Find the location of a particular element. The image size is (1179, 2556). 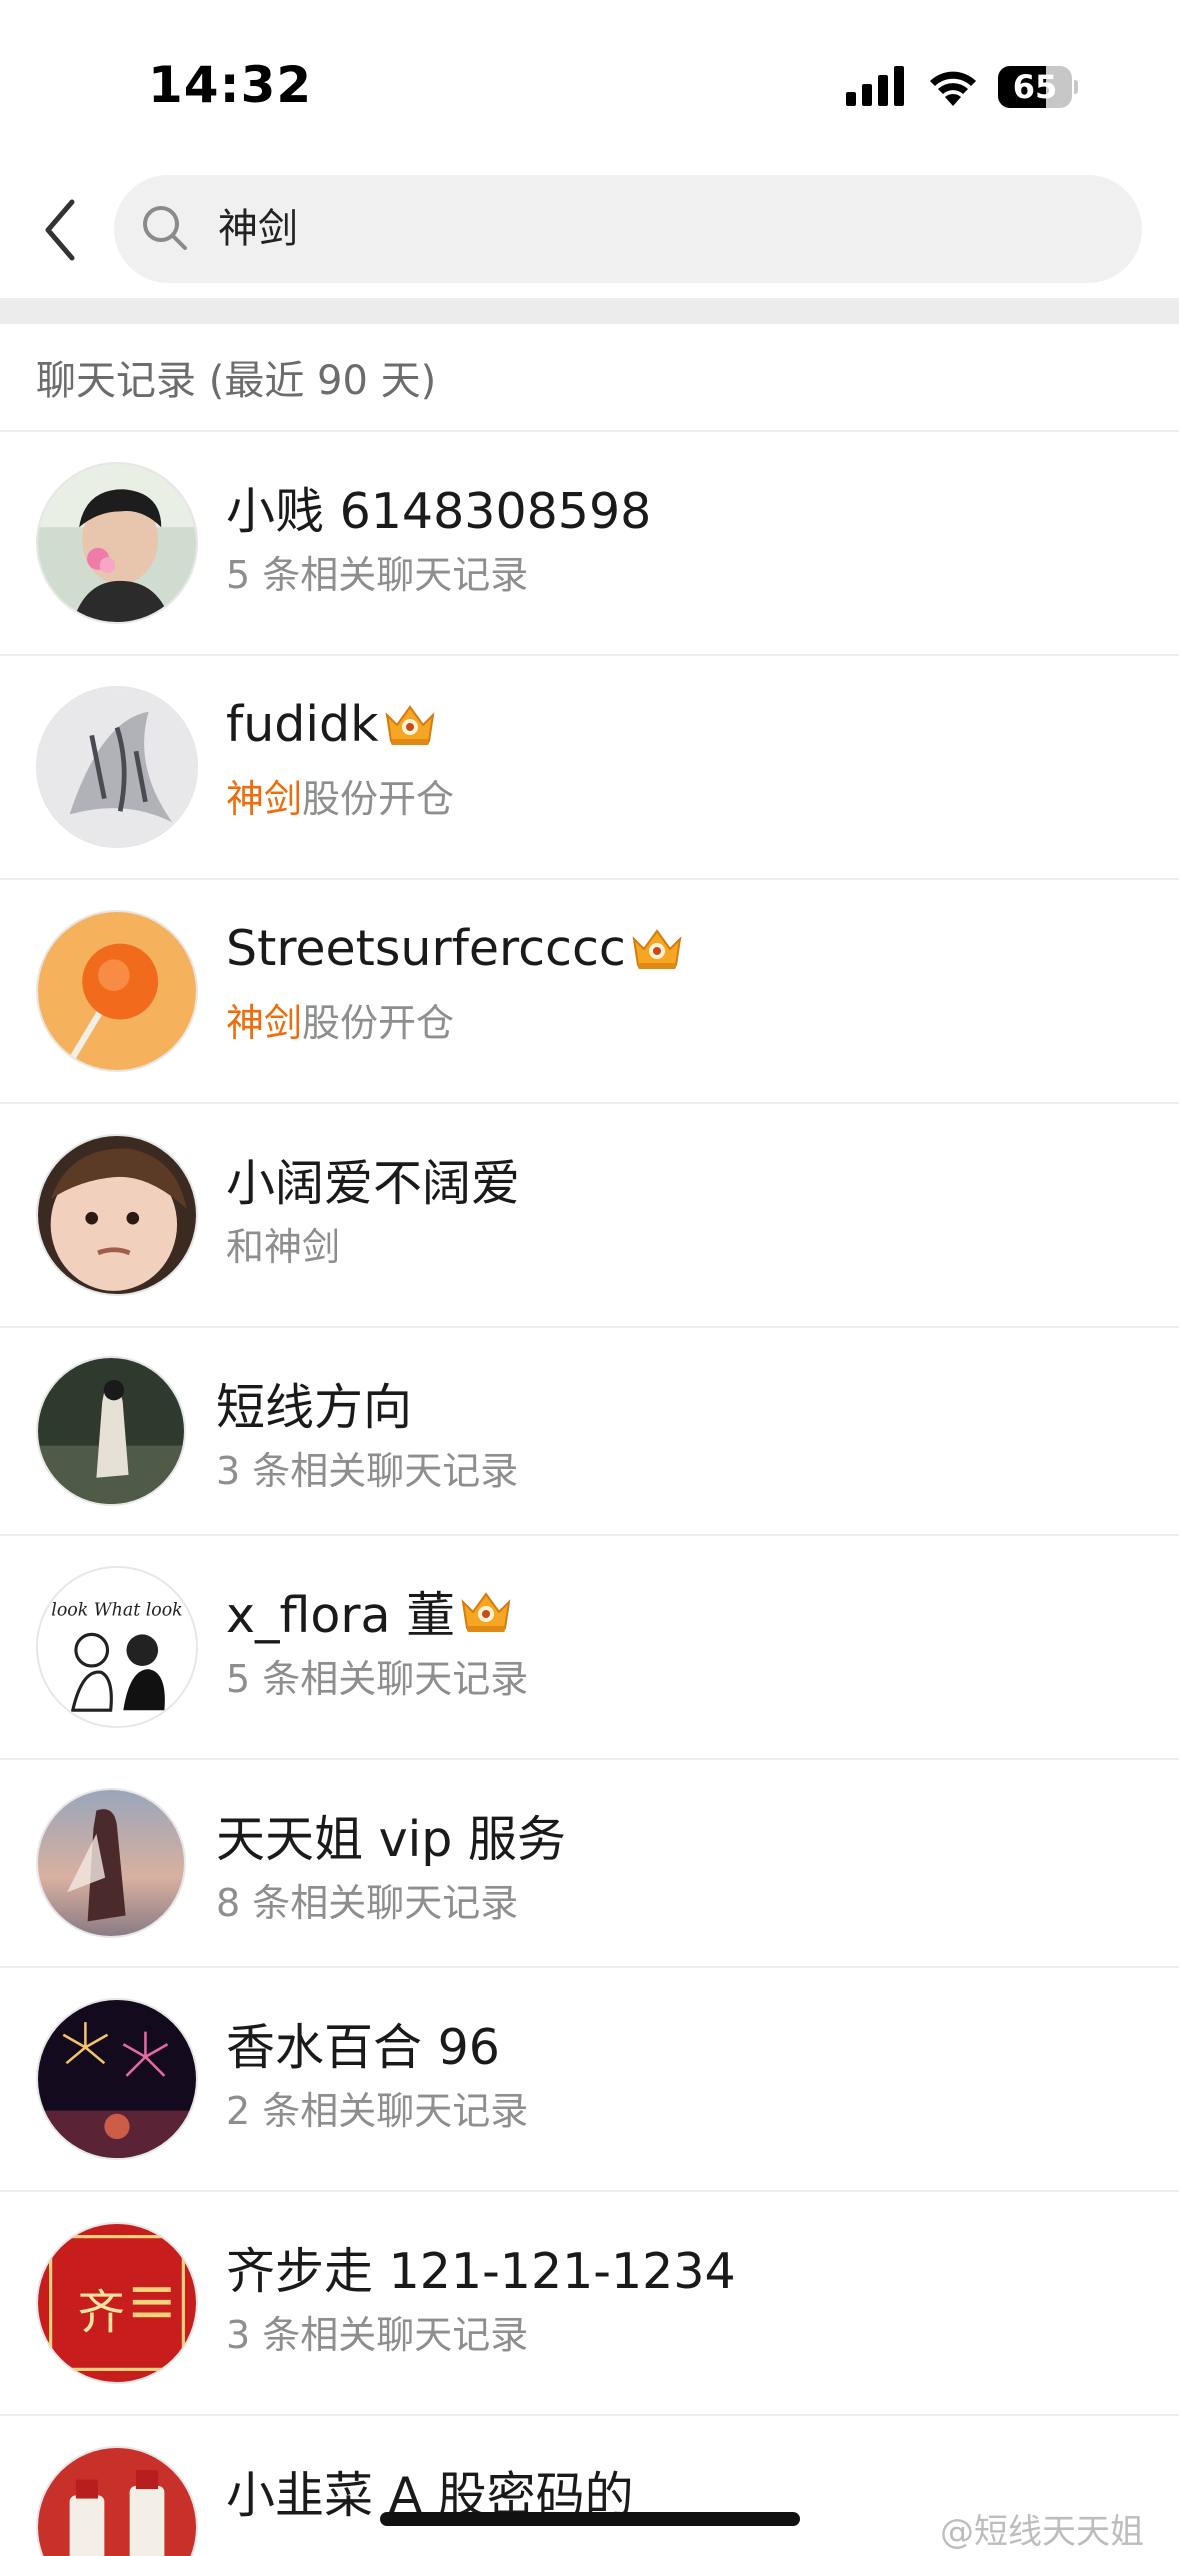

battery-icon: 65 is located at coordinates (1038, 87).